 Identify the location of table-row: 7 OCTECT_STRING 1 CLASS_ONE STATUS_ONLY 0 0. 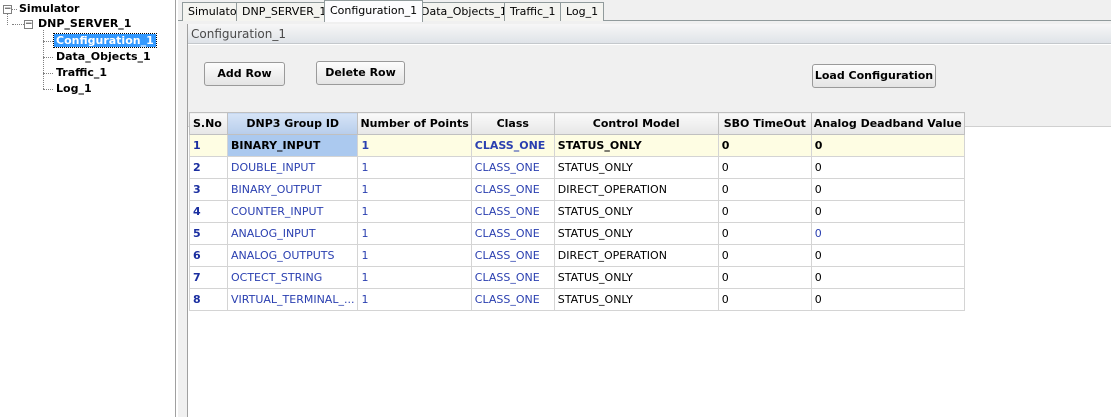
(577, 277).